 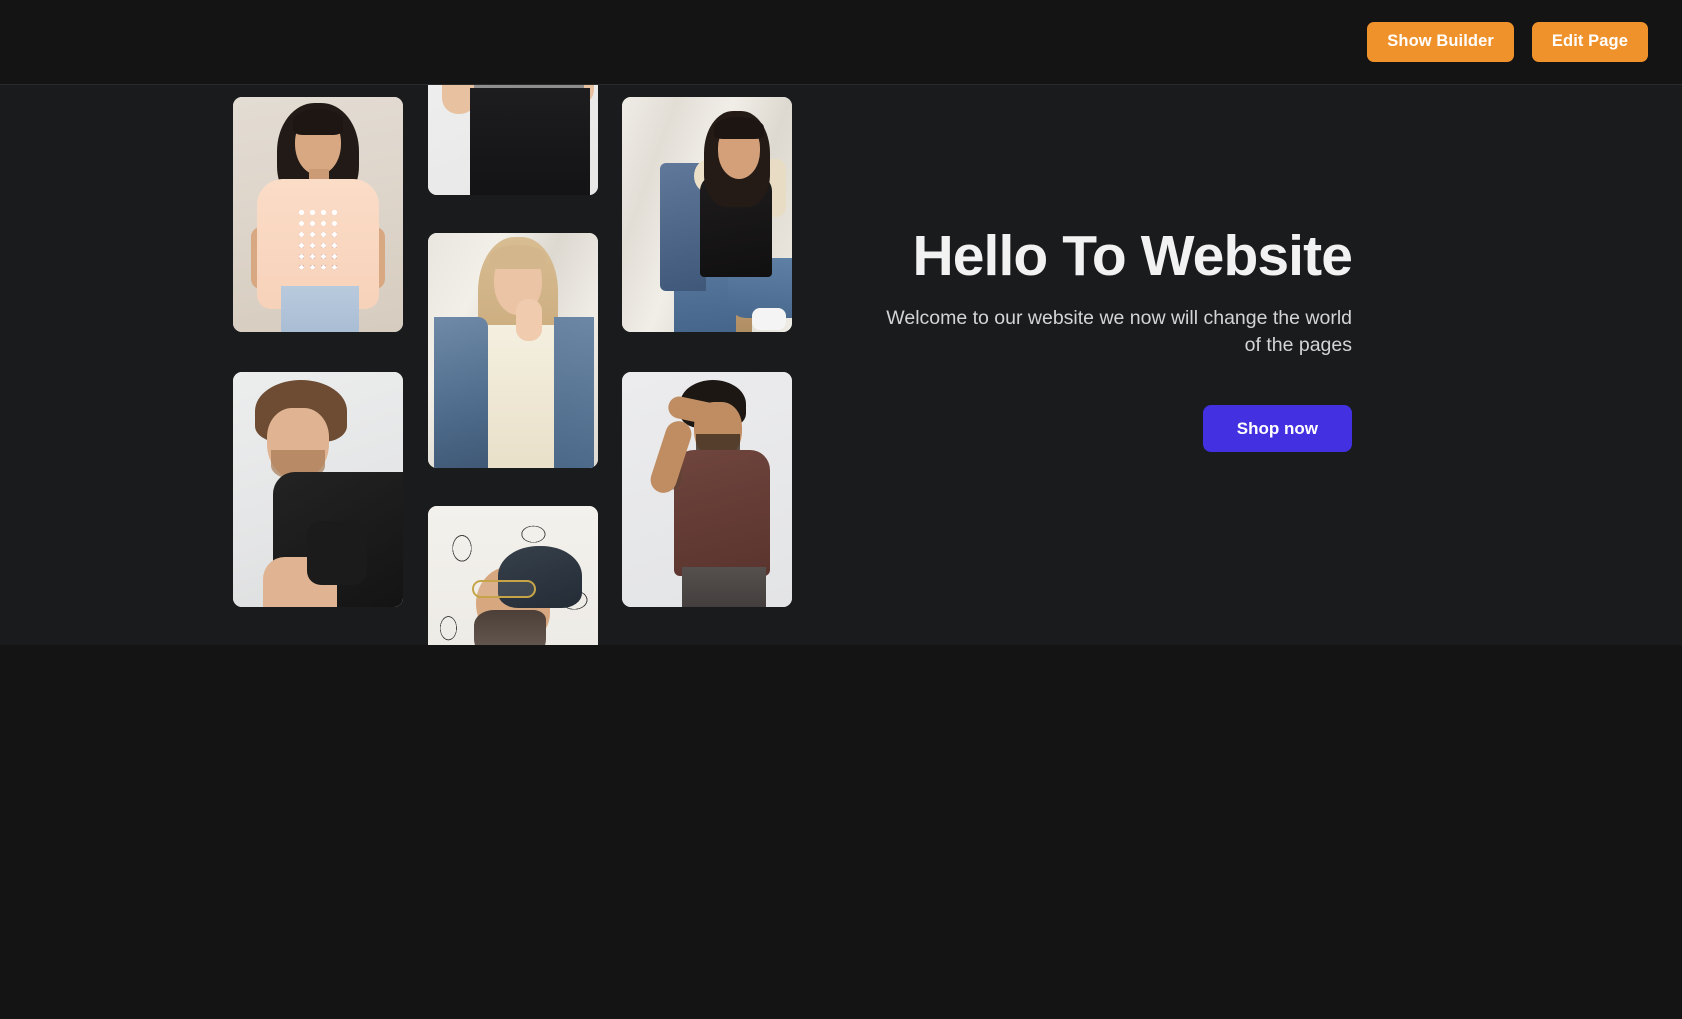 I want to click on photo-detail-sleeve, so click(x=337, y=553).